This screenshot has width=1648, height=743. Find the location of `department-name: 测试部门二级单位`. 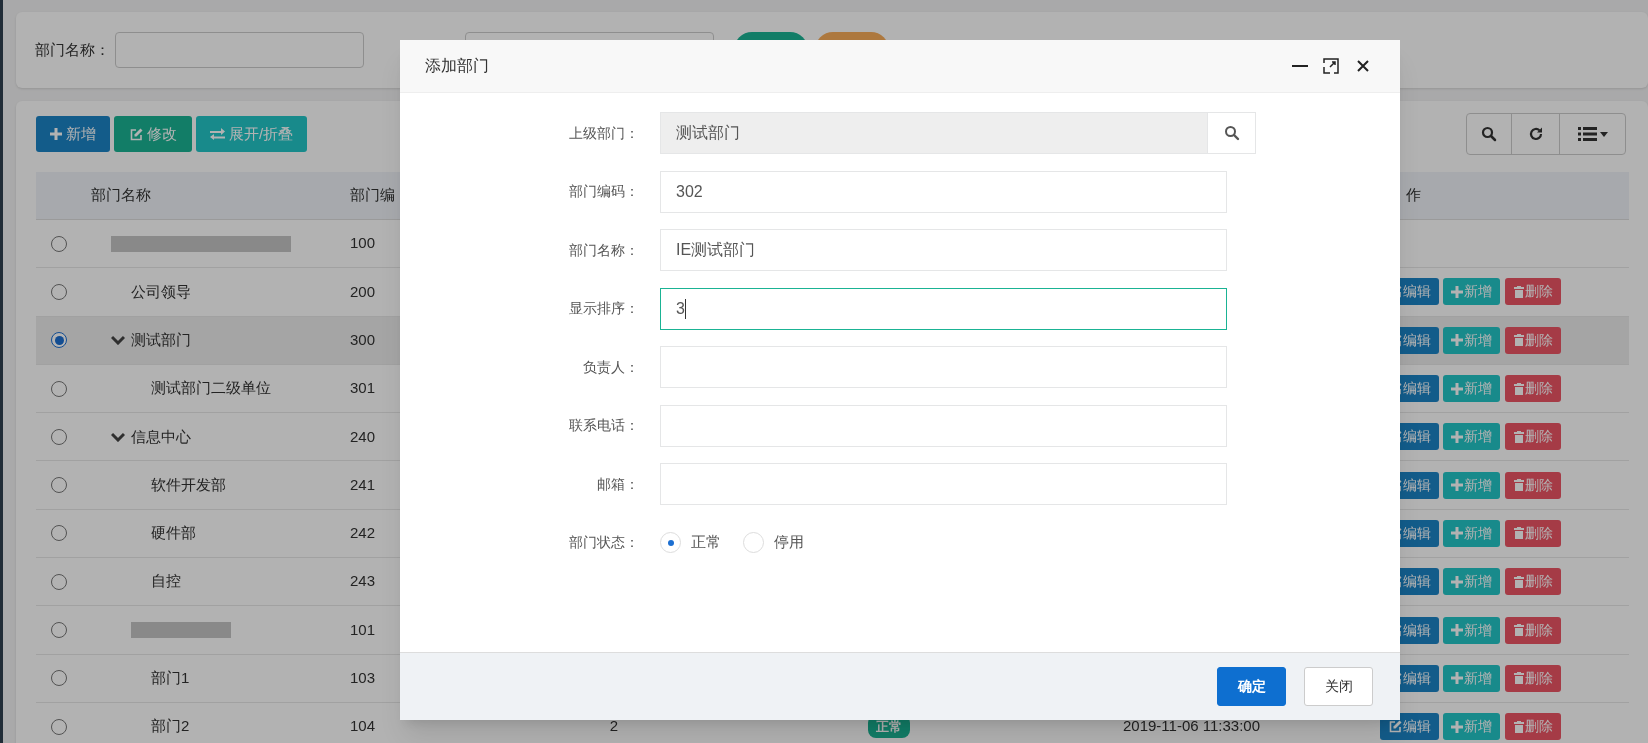

department-name: 测试部门二级单位 is located at coordinates (211, 388).